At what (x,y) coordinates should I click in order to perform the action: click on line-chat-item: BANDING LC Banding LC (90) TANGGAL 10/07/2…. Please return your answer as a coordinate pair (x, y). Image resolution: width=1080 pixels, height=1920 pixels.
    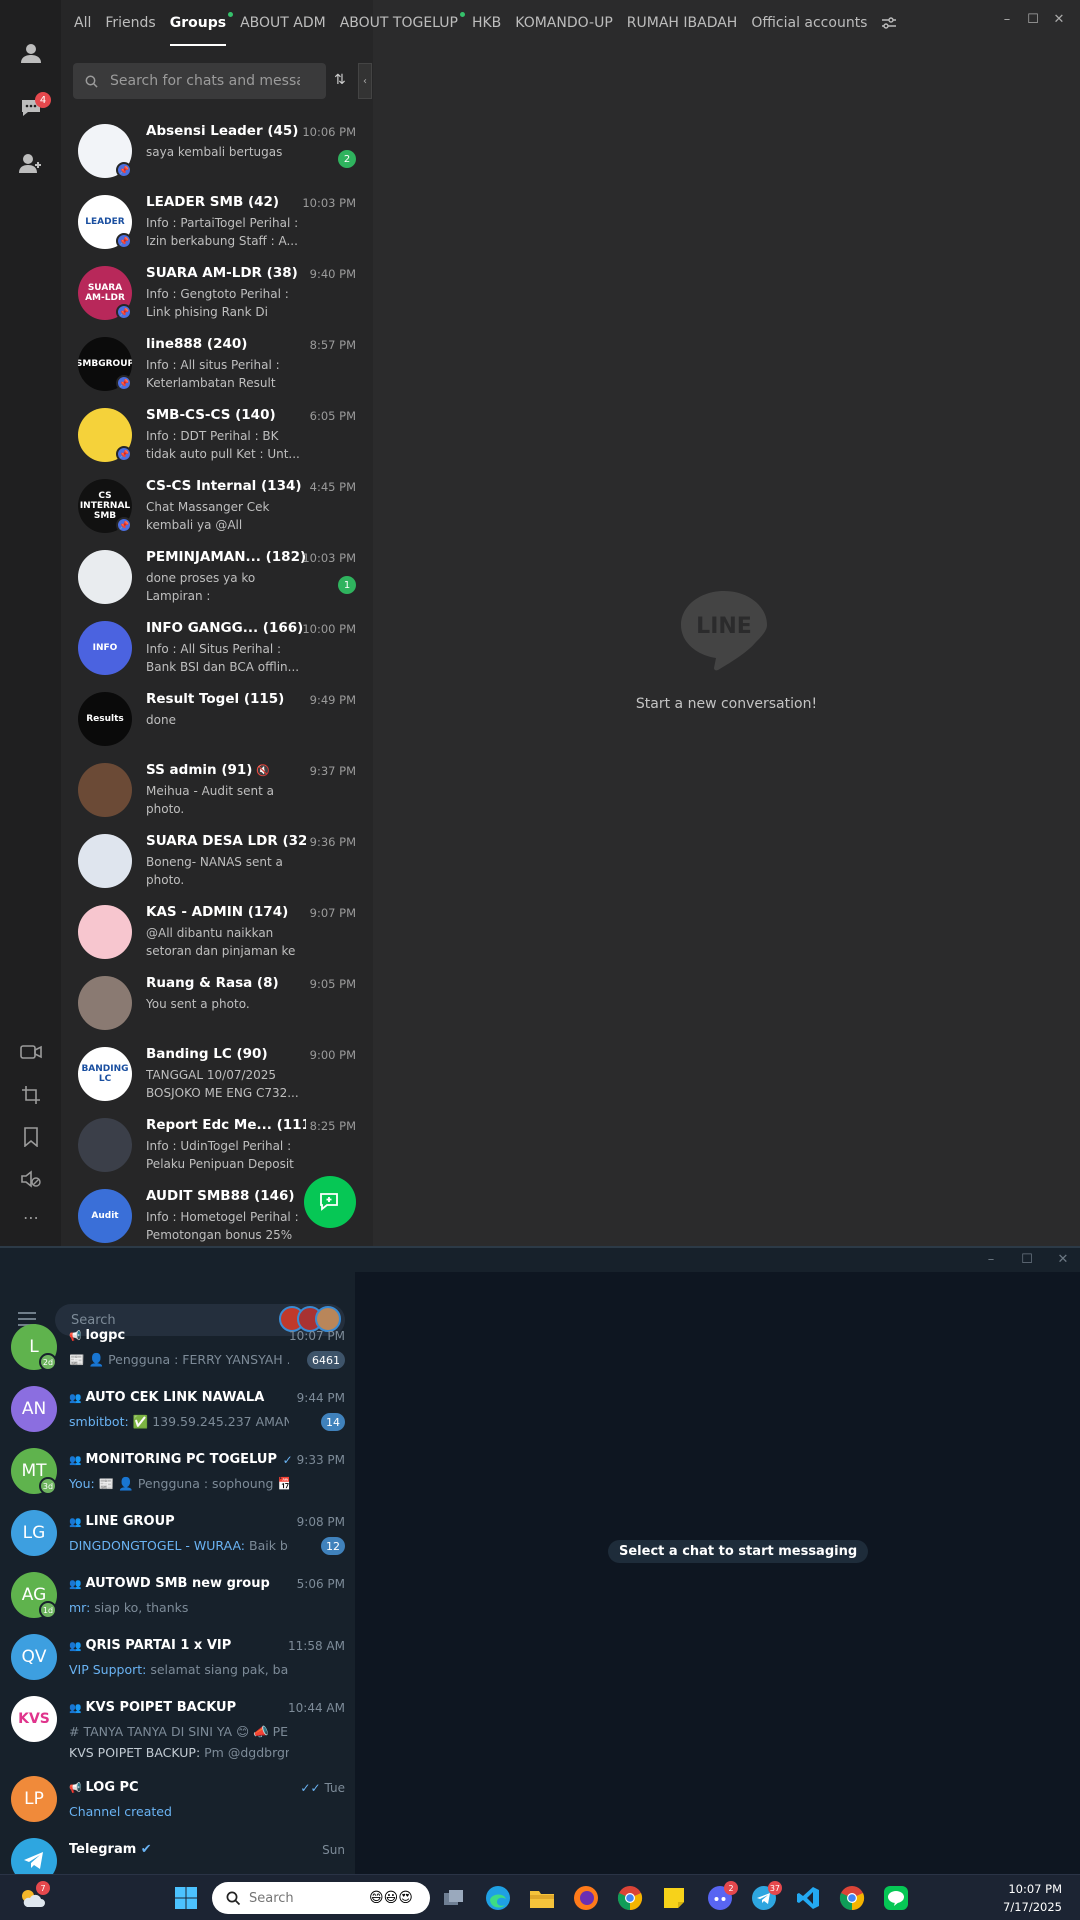
    Looking at the image, I should click on (217, 1074).